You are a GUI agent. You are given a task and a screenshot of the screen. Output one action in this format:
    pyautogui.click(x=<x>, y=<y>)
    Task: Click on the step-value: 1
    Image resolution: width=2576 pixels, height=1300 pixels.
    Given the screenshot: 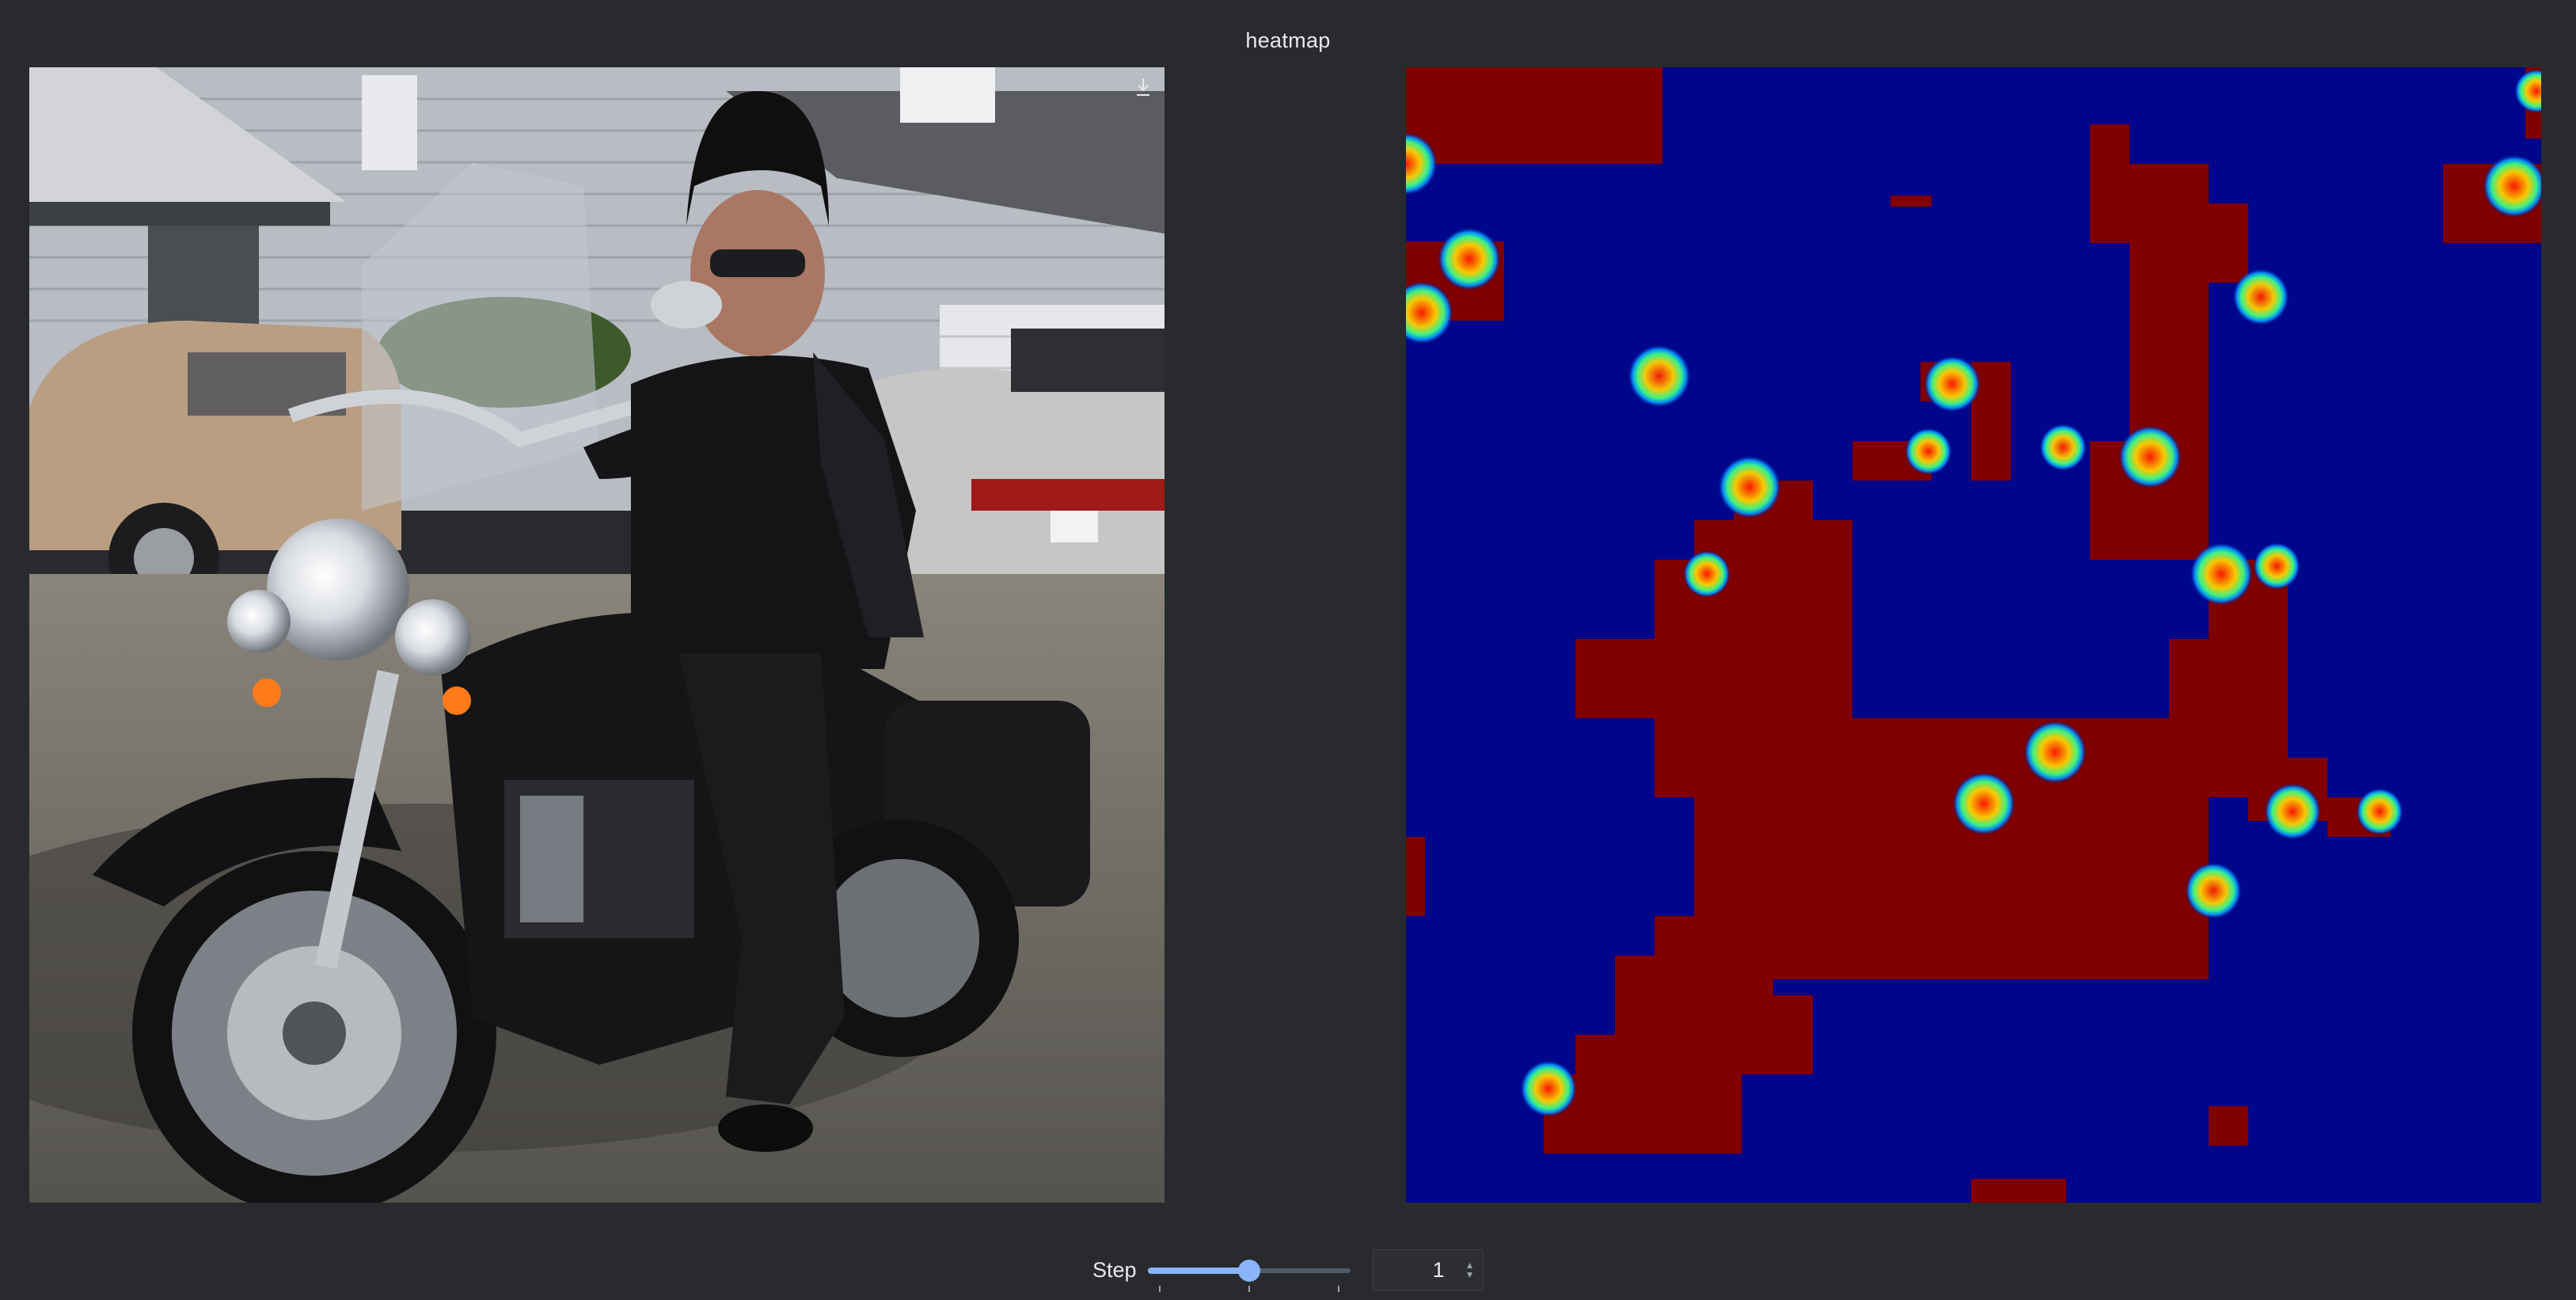 What is the action you would take?
    pyautogui.click(x=1438, y=1269)
    